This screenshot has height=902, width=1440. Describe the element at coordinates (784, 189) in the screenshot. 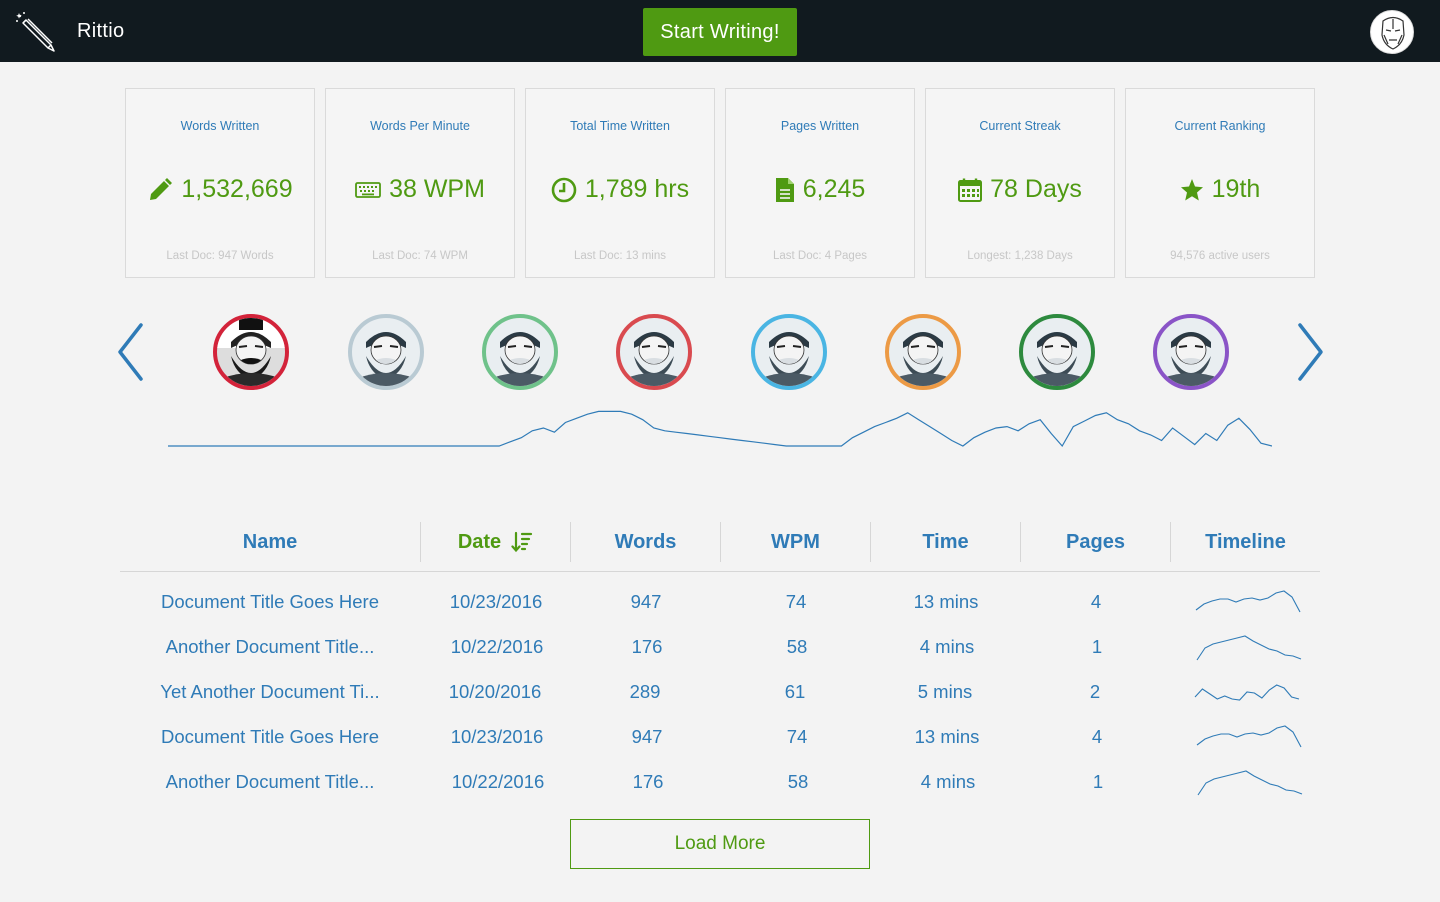

I see `document-icon` at that location.